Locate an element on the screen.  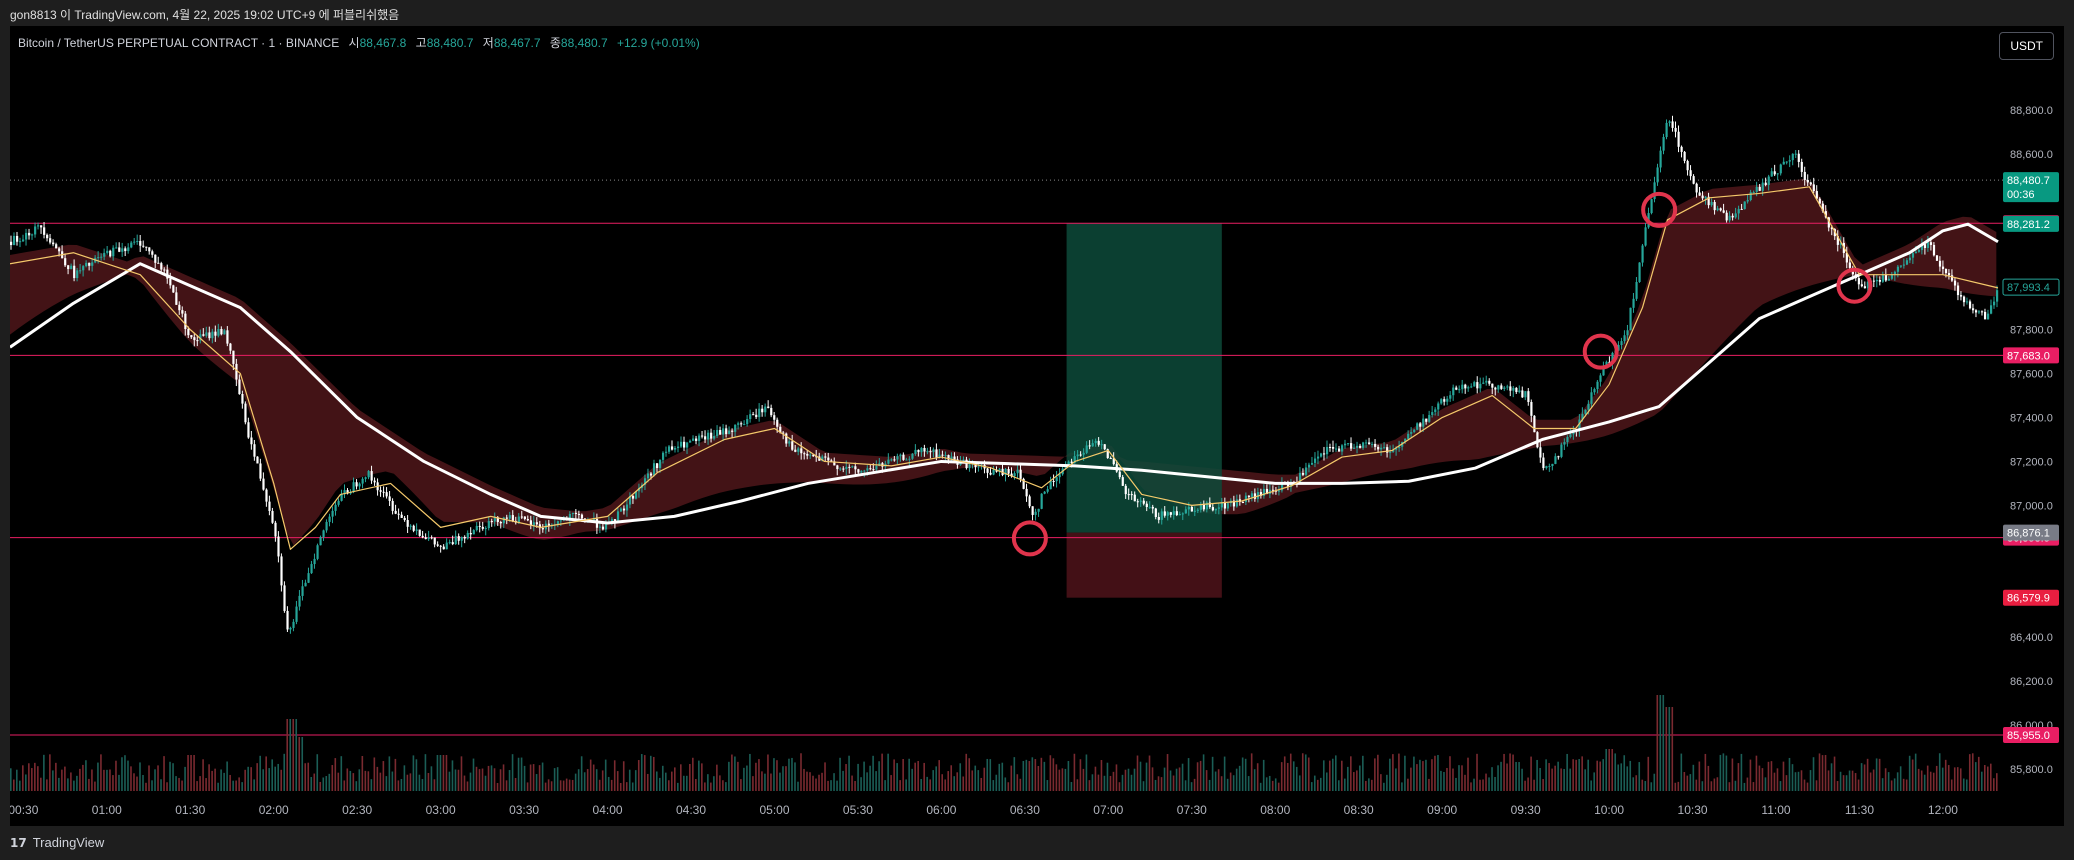
footer-brand: 𝟭𝟳 TradingView is located at coordinates (57, 842).